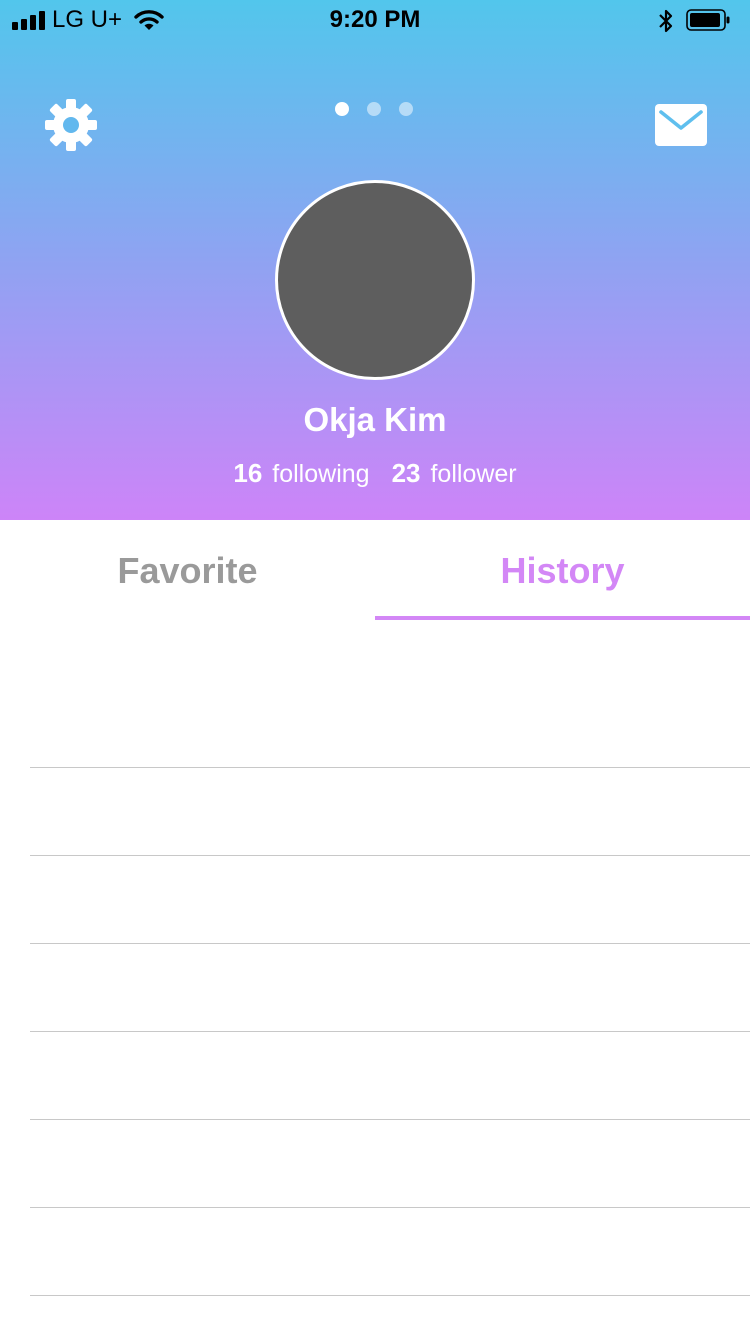 Image resolution: width=750 pixels, height=1334 pixels. I want to click on status-time: 9:20 PM, so click(375, 19).